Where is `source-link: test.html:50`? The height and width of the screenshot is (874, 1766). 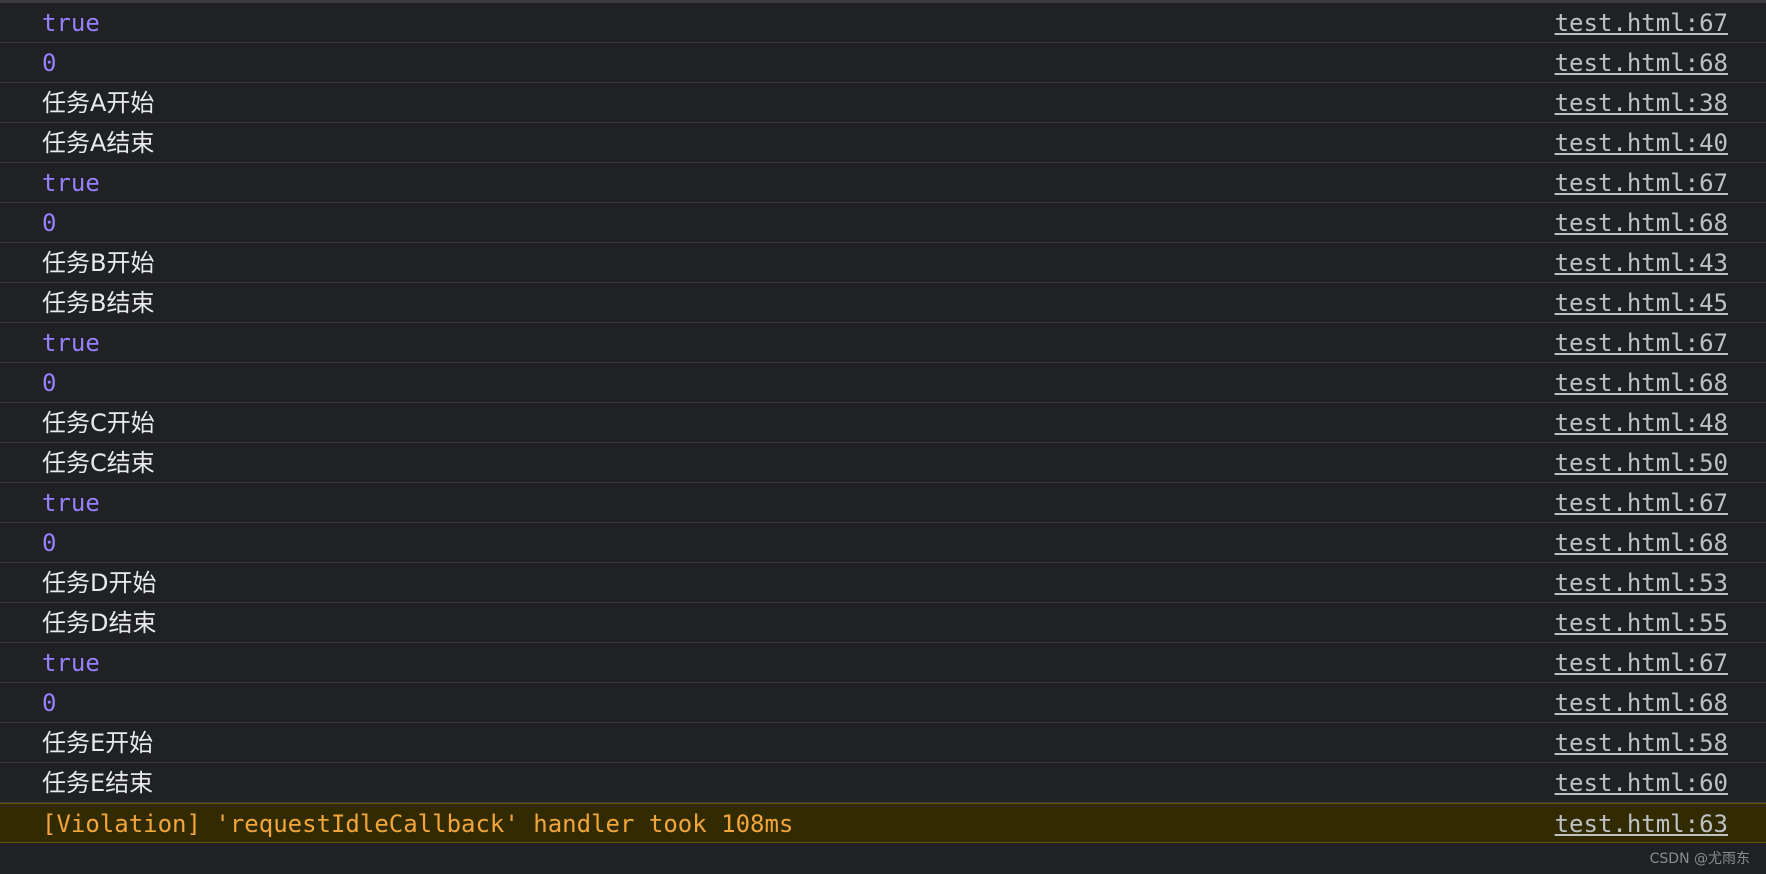 source-link: test.html:50 is located at coordinates (1641, 463).